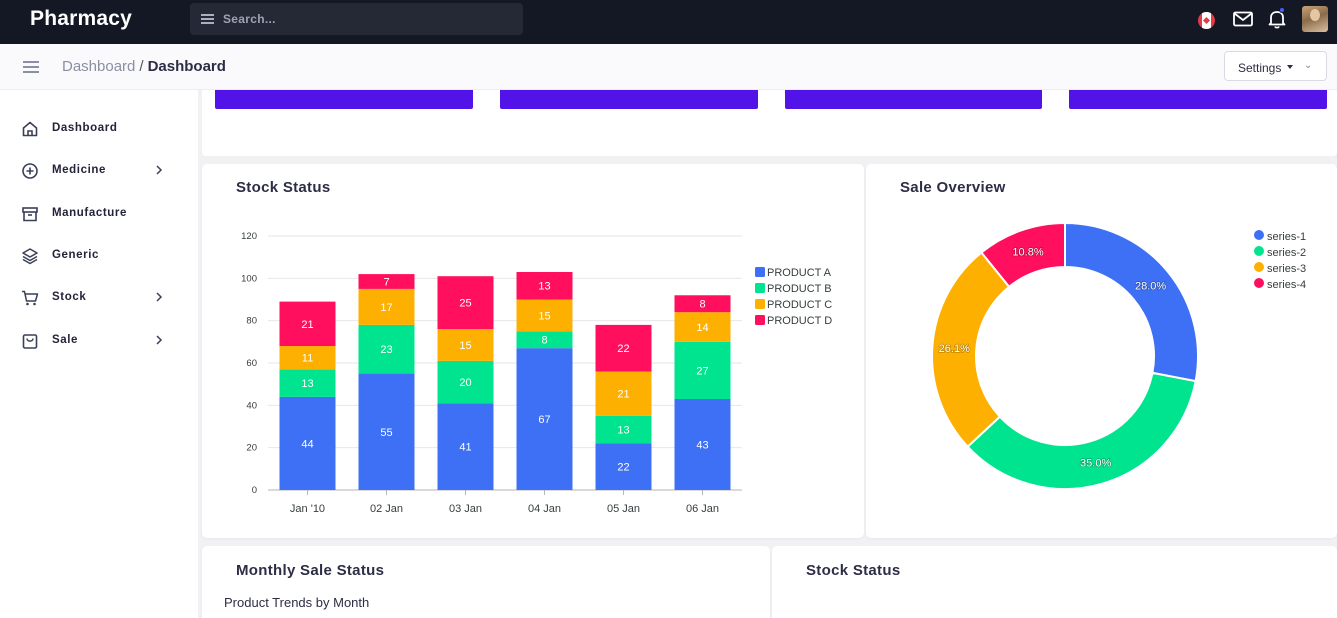  Describe the element at coordinates (65, 340) in the screenshot. I see `sidebar-item-label: Sale` at that location.